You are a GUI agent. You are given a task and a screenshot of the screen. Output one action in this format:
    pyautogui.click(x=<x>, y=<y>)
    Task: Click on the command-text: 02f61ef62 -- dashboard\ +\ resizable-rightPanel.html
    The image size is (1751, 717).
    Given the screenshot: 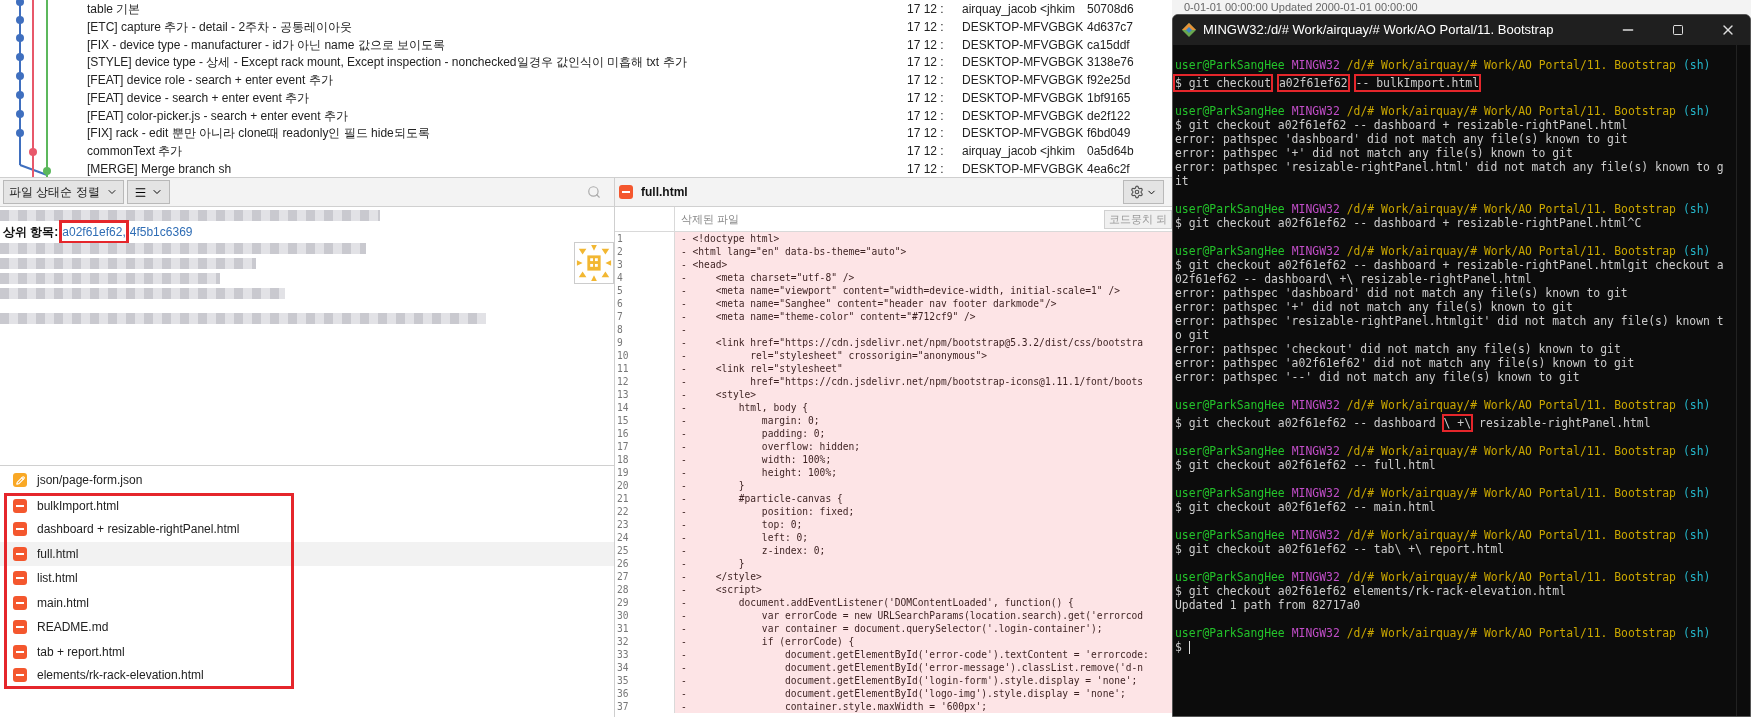 What is the action you would take?
    pyautogui.click(x=1353, y=279)
    